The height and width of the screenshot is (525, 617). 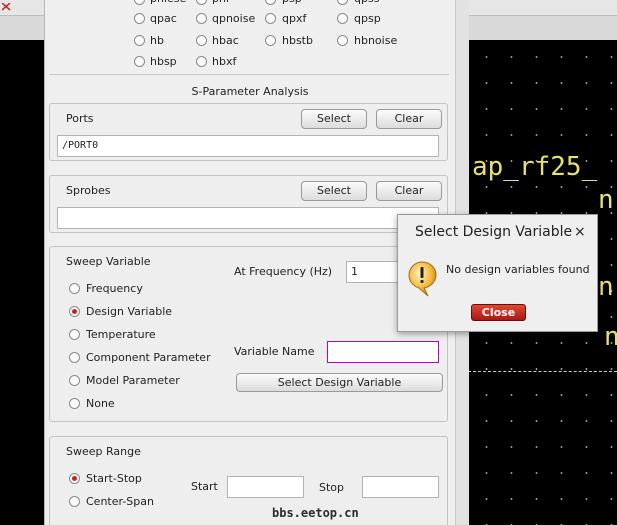 I want to click on variable-name-input, so click(x=383, y=352).